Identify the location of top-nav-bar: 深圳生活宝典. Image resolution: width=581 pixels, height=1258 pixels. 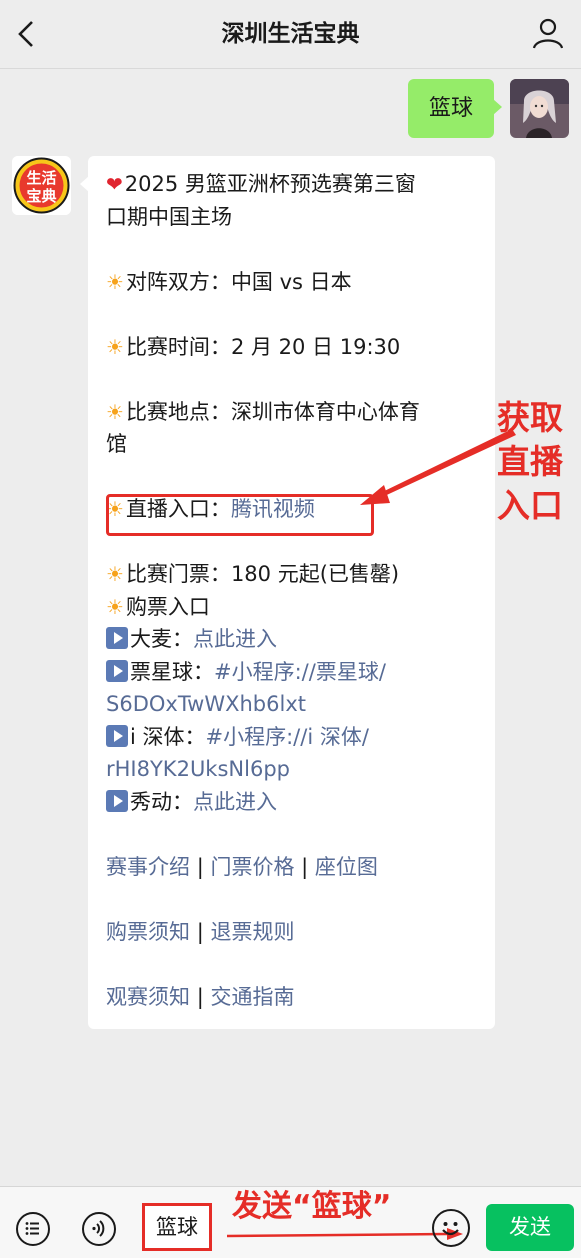
(290, 34).